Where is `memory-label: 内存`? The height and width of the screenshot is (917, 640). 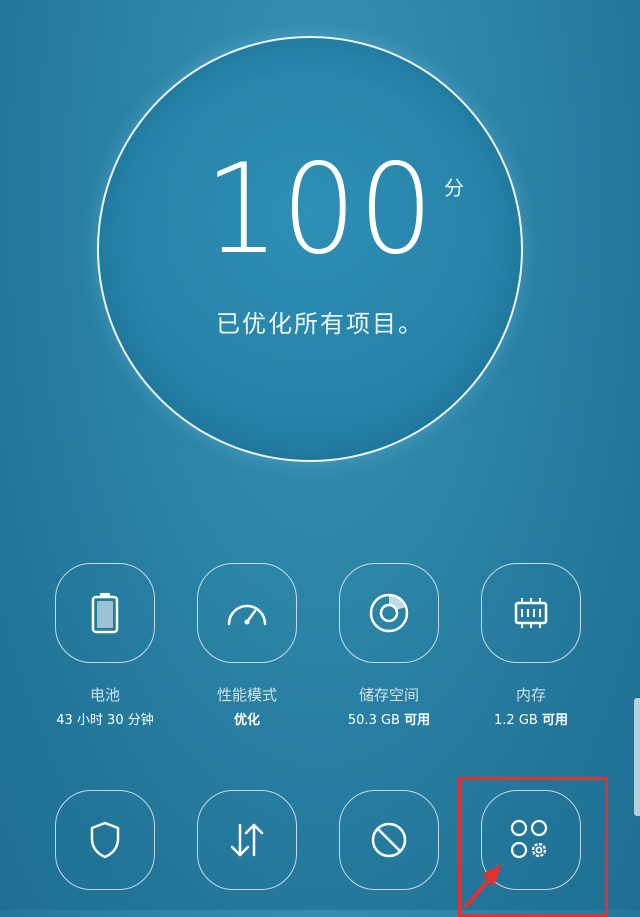 memory-label: 内存 is located at coordinates (530, 695).